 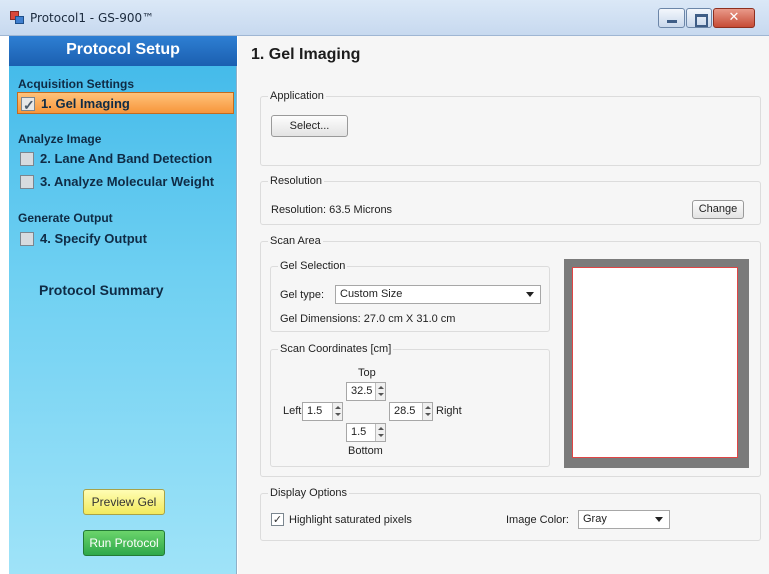 What do you see at coordinates (371, 294) in the screenshot?
I see `gel-type-value: Custom Size` at bounding box center [371, 294].